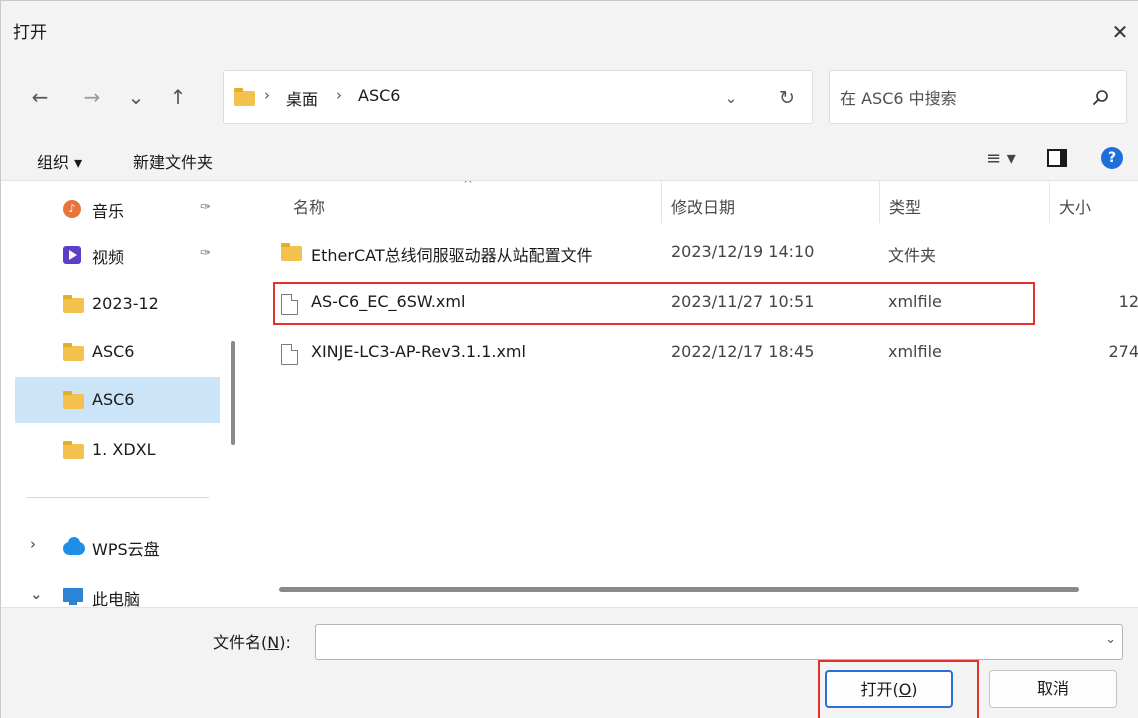 The image size is (1138, 718). I want to click on filename-combobox: ⌄, so click(719, 642).